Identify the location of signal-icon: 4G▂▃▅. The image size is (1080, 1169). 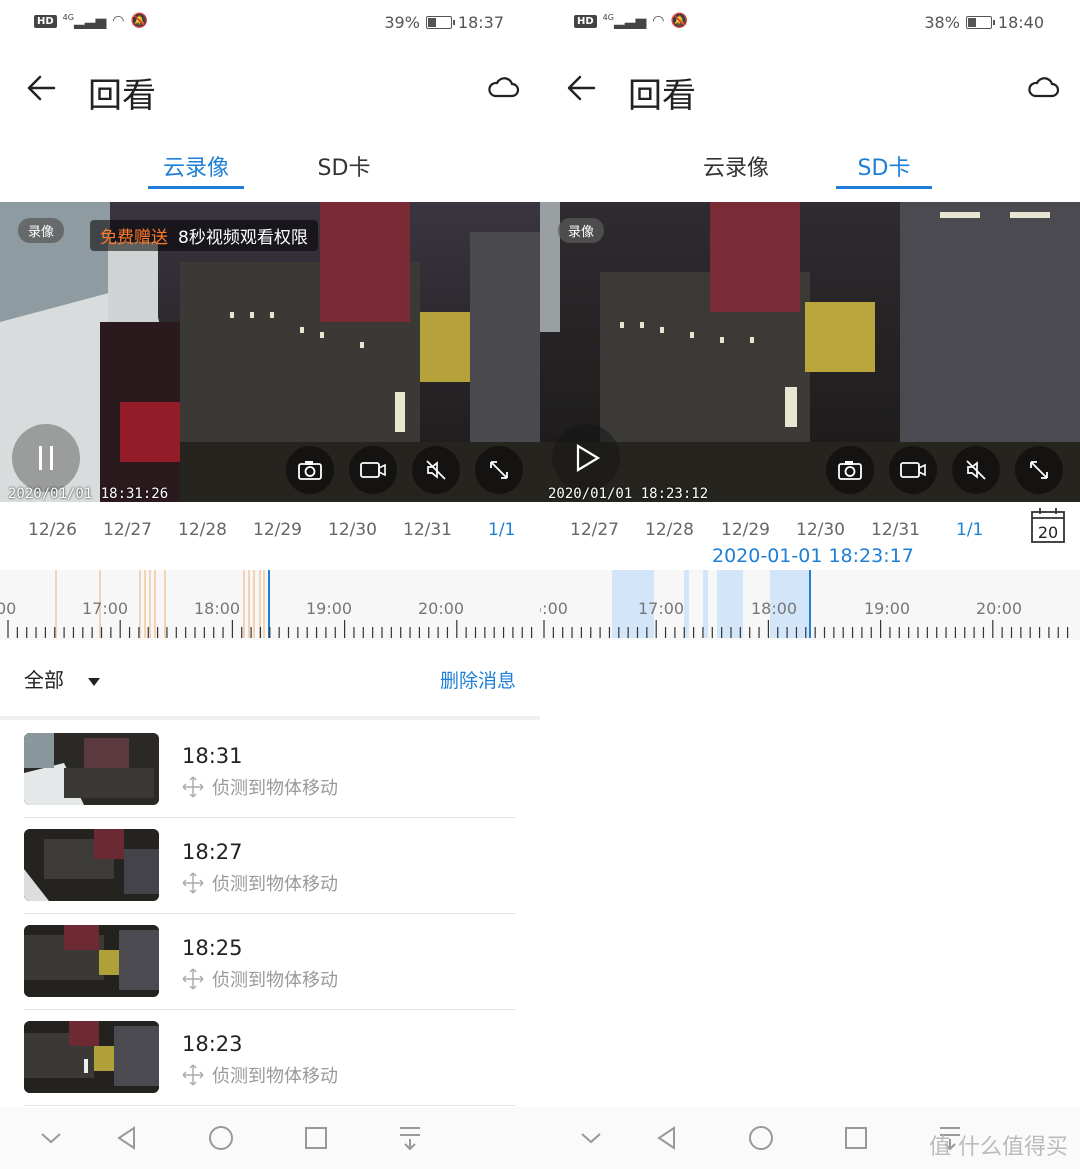
(624, 21).